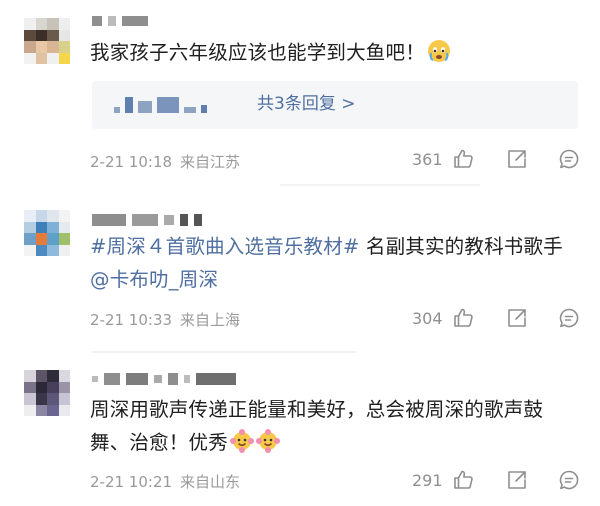 The width and height of the screenshot is (600, 506). I want to click on timestamp: 2-21 10:21, so click(131, 482).